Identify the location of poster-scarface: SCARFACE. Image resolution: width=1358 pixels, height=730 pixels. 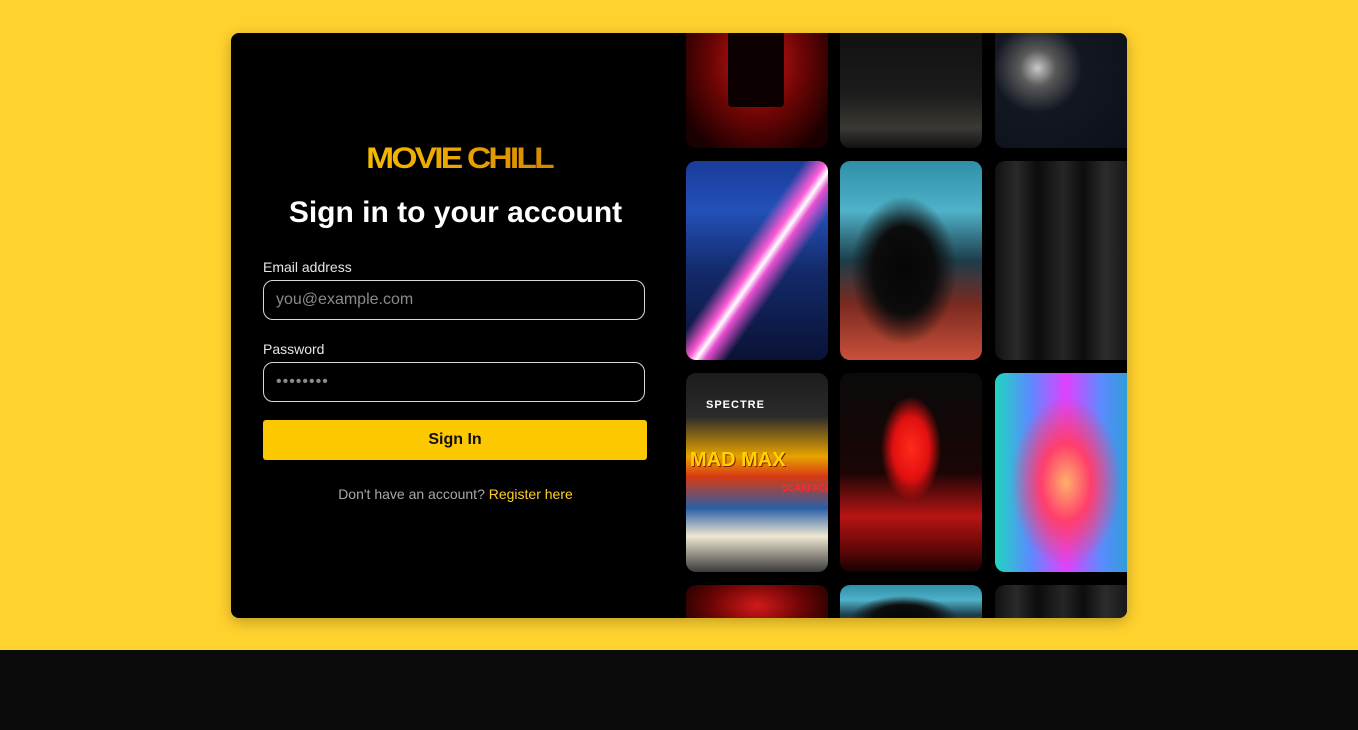
(805, 488).